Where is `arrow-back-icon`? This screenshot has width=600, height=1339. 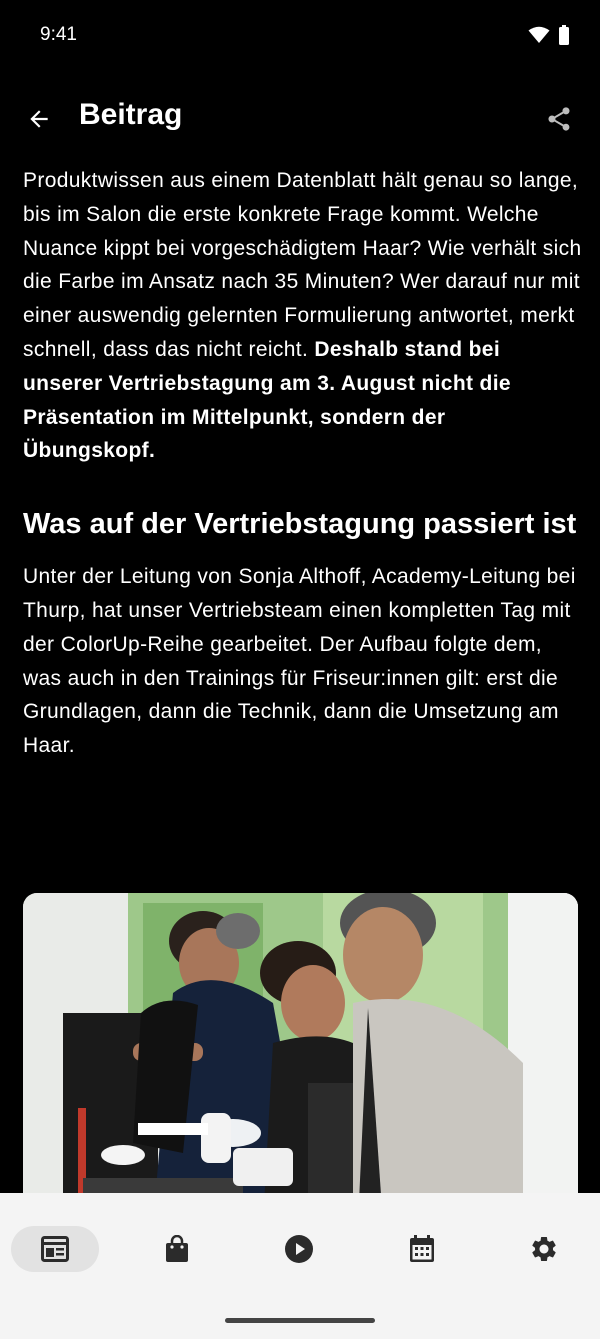
arrow-back-icon is located at coordinates (39, 119).